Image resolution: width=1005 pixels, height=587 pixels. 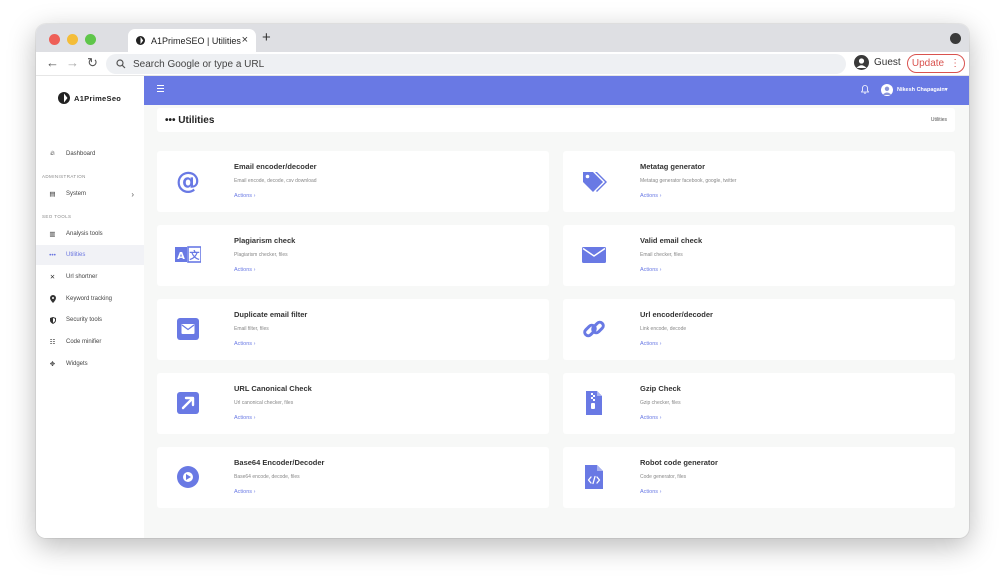 I want to click on update-label: Update, so click(x=928, y=63).